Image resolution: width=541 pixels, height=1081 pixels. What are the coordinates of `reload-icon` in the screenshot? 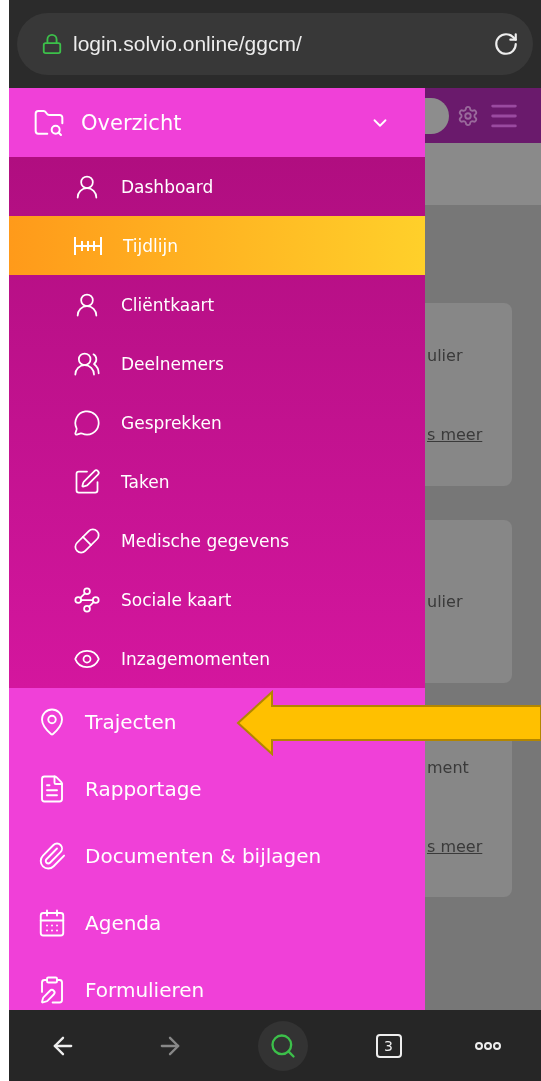 It's located at (506, 44).